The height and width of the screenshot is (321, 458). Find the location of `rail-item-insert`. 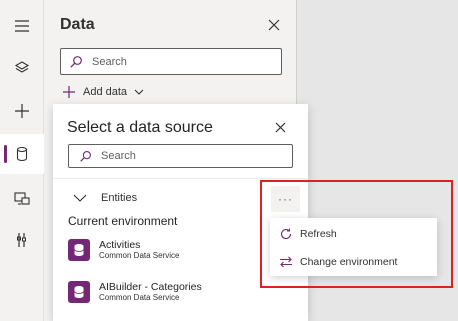

rail-item-insert is located at coordinates (22, 111).